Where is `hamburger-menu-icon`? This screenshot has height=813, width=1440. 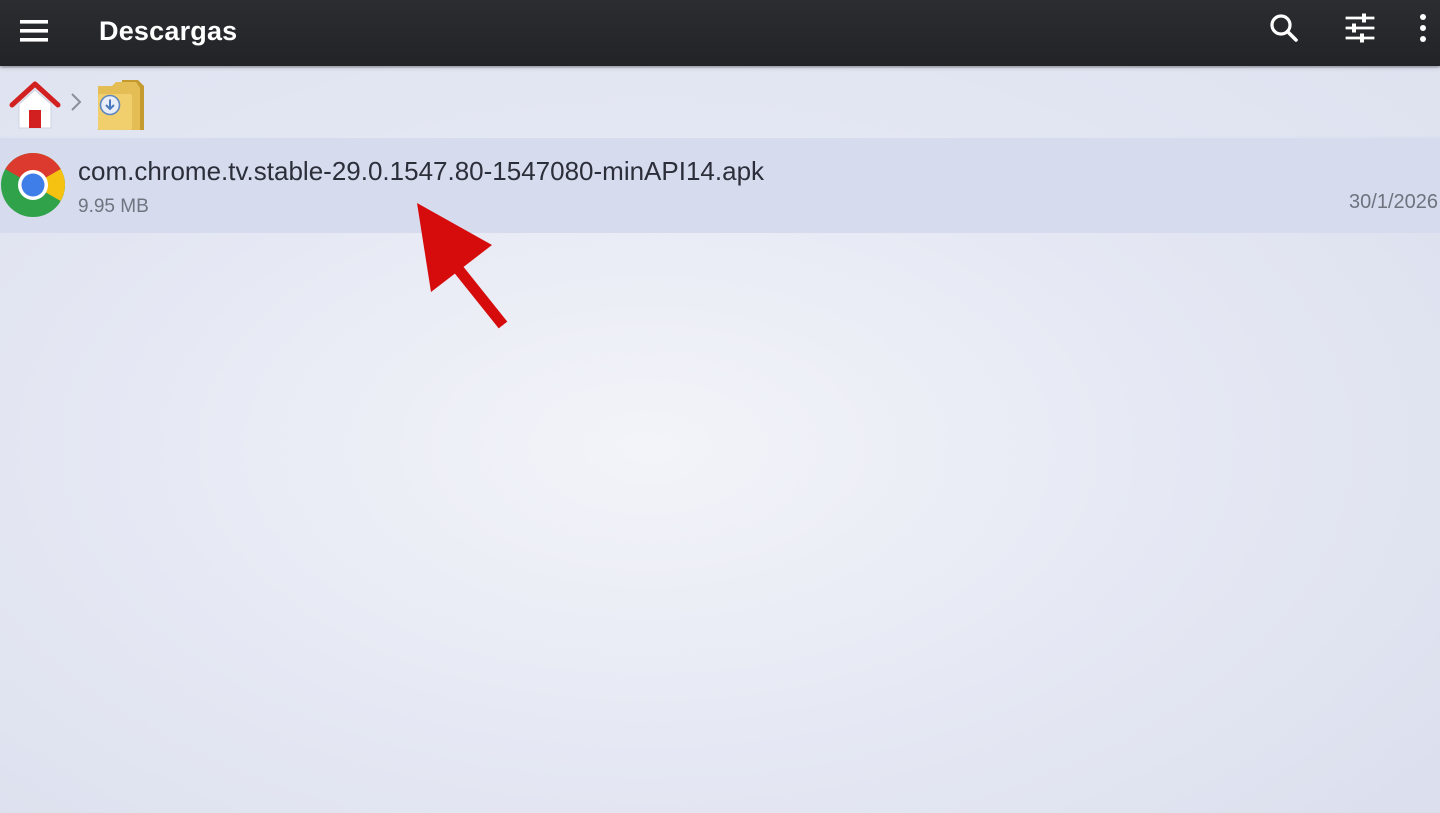 hamburger-menu-icon is located at coordinates (34, 31).